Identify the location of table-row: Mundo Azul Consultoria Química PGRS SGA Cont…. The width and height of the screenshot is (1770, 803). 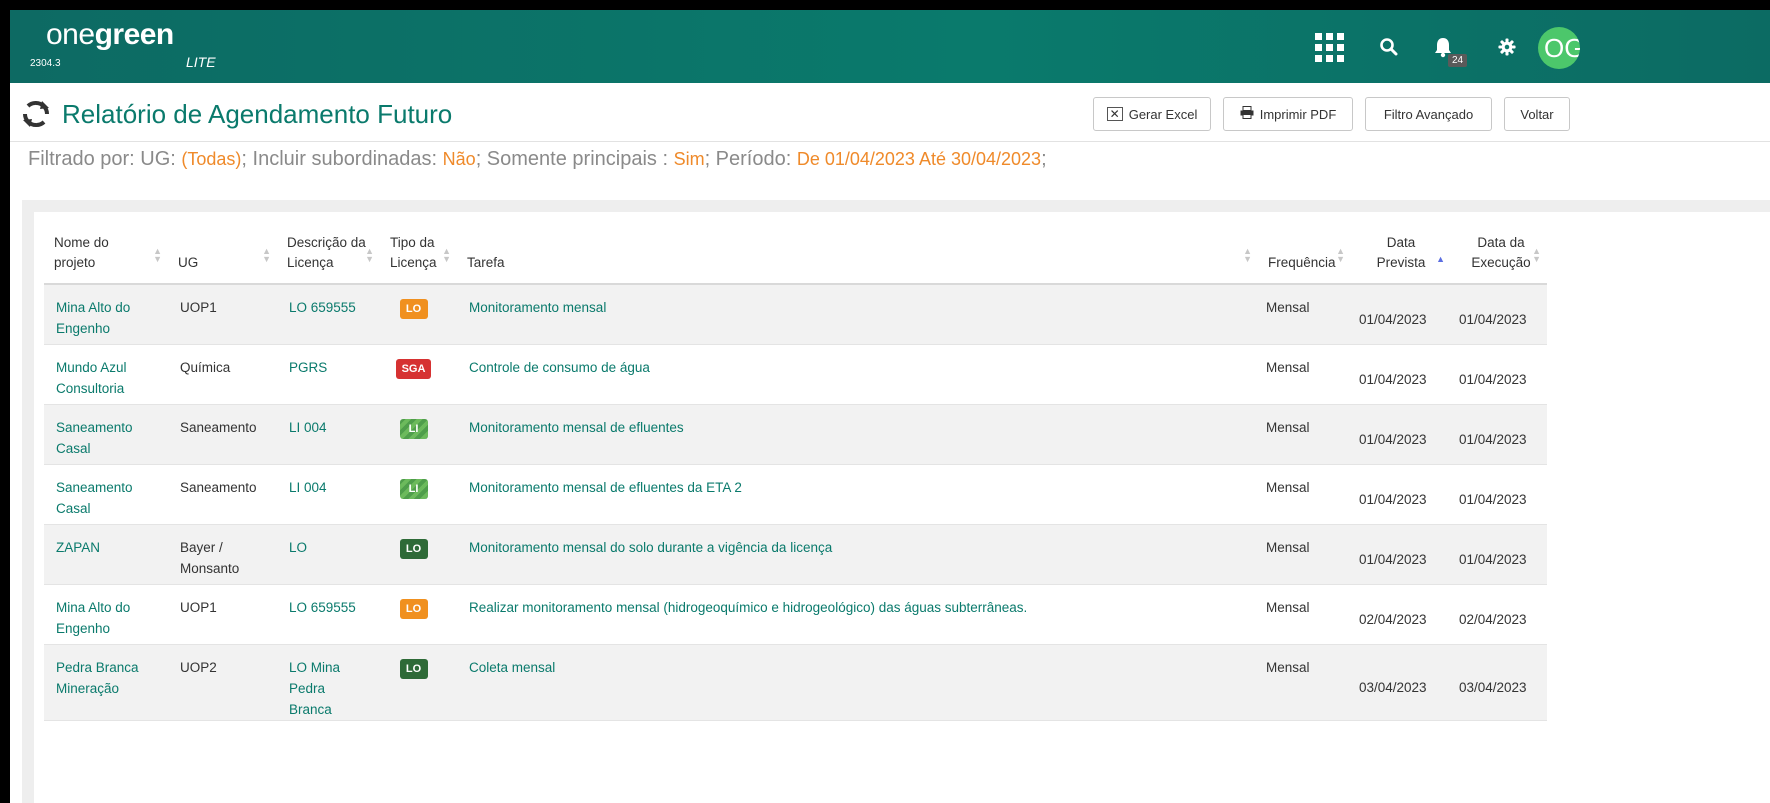
(795, 374).